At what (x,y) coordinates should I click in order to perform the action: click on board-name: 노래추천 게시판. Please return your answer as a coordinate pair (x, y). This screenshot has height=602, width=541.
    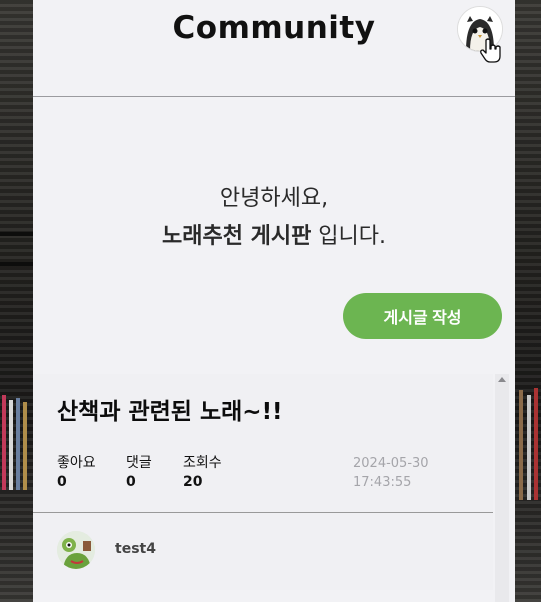
    Looking at the image, I should click on (236, 236).